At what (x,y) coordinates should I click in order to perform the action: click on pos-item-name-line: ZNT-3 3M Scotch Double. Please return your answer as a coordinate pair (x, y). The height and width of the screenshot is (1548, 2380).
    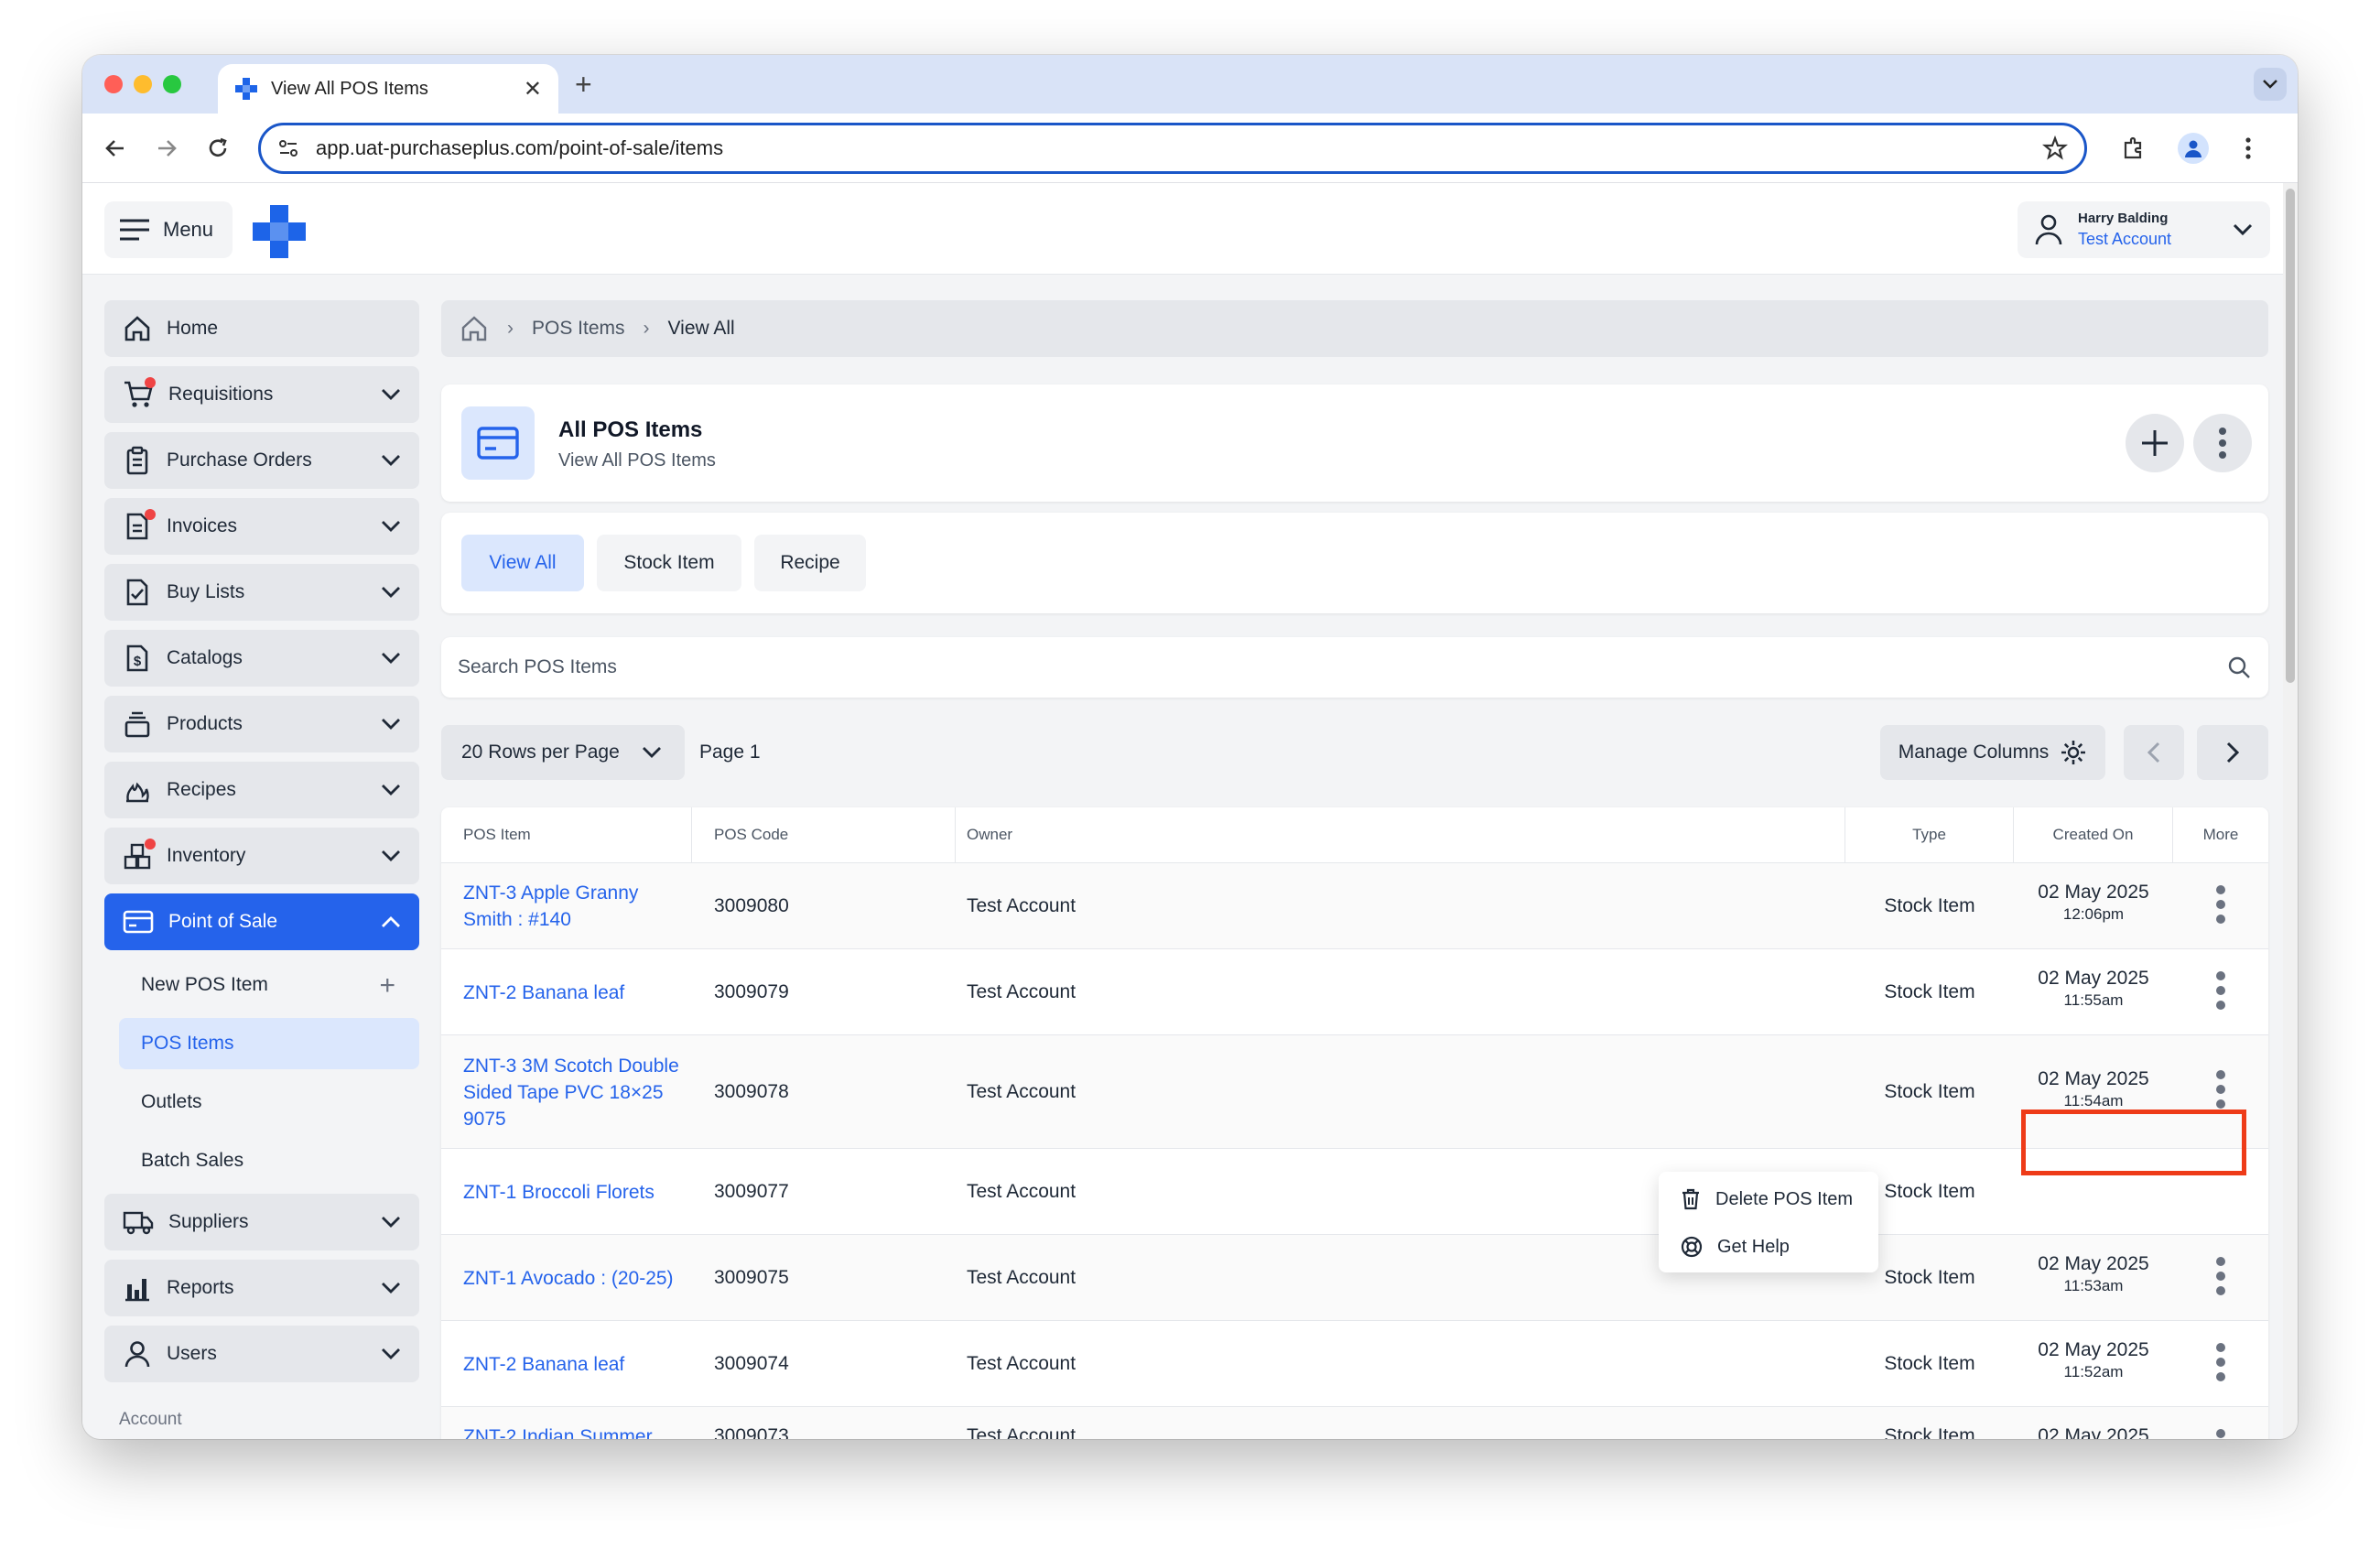
    Looking at the image, I should click on (571, 1066).